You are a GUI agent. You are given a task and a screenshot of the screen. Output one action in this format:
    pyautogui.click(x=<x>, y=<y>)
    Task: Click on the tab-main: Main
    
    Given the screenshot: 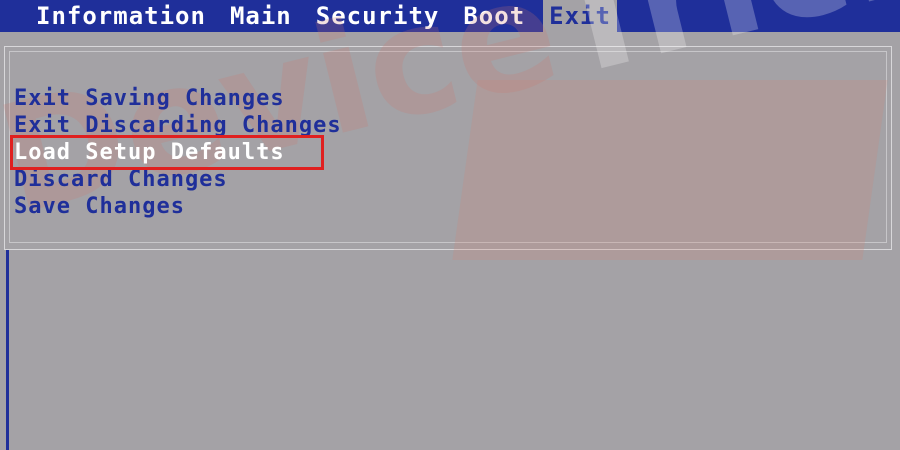 What is the action you would take?
    pyautogui.click(x=261, y=16)
    